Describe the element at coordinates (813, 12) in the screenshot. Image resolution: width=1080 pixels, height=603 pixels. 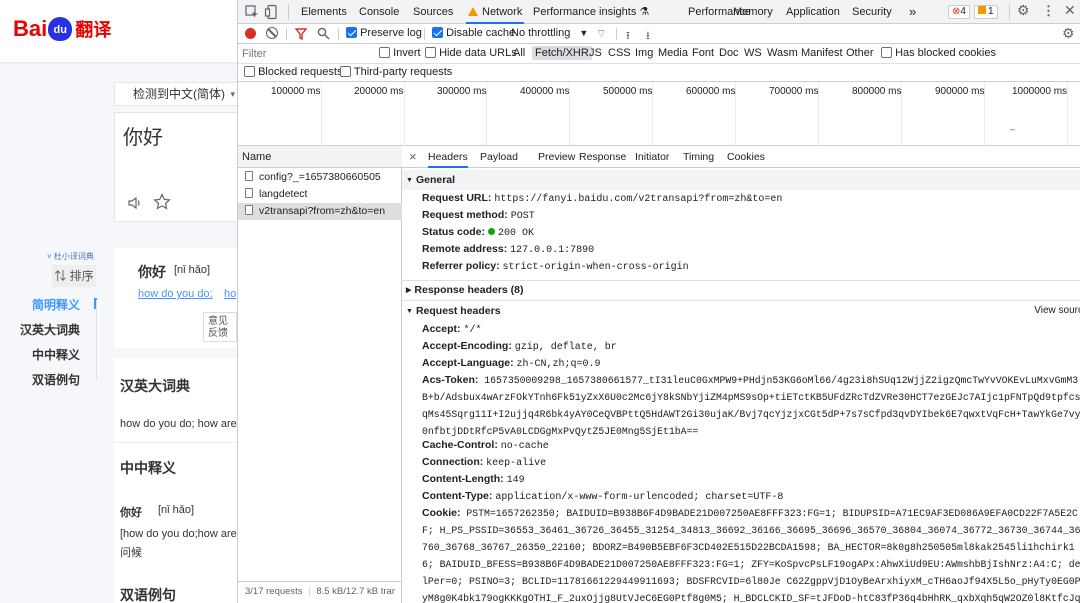
I see `tab-application: Application` at that location.